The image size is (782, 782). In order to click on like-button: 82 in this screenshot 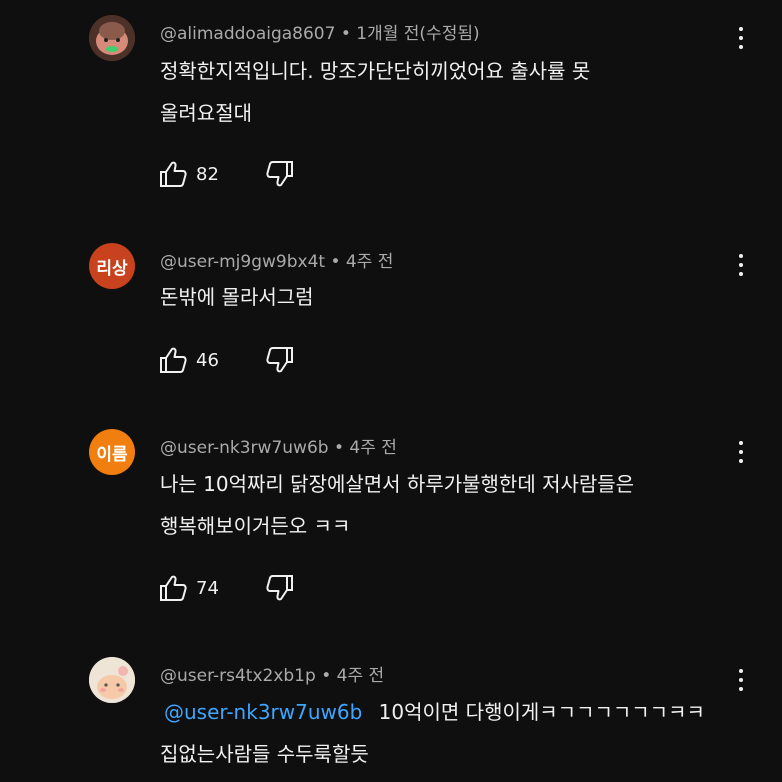, I will do `click(188, 174)`.